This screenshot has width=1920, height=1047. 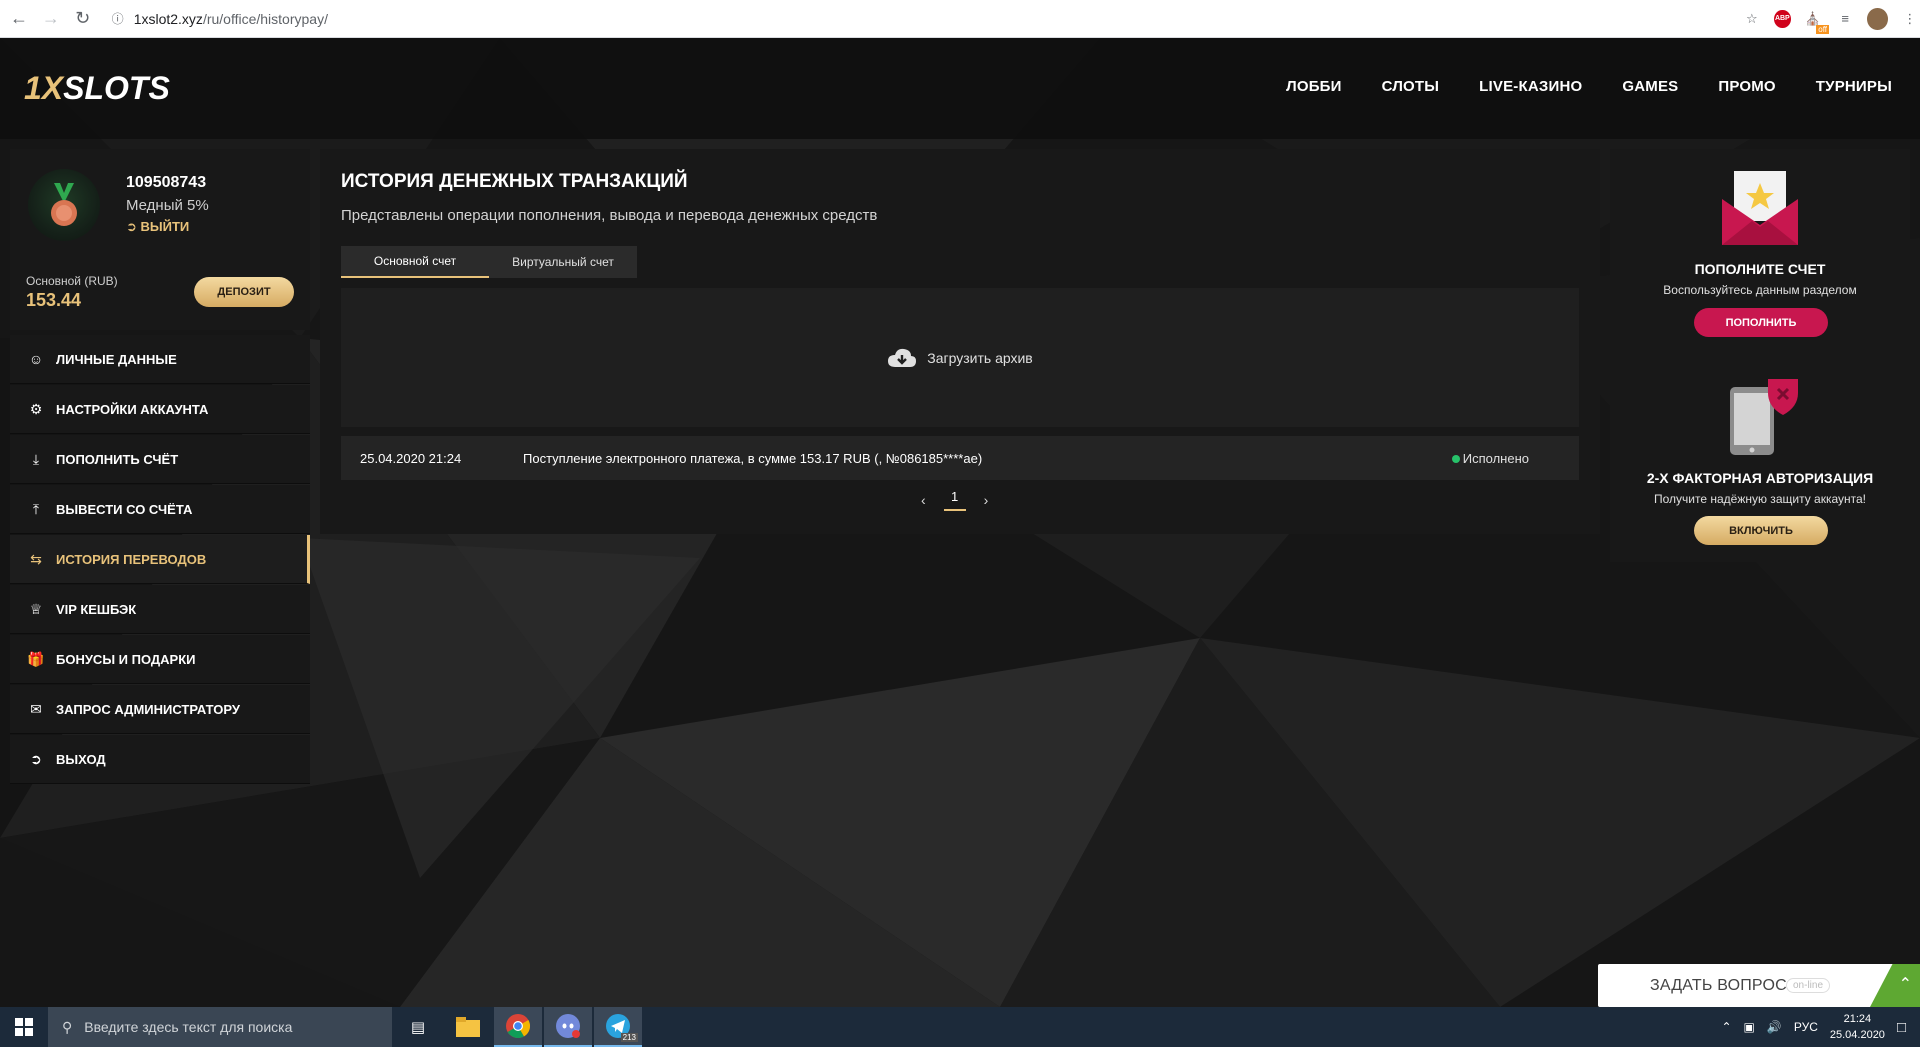 I want to click on logout-icon: ➲, so click(x=133, y=226).